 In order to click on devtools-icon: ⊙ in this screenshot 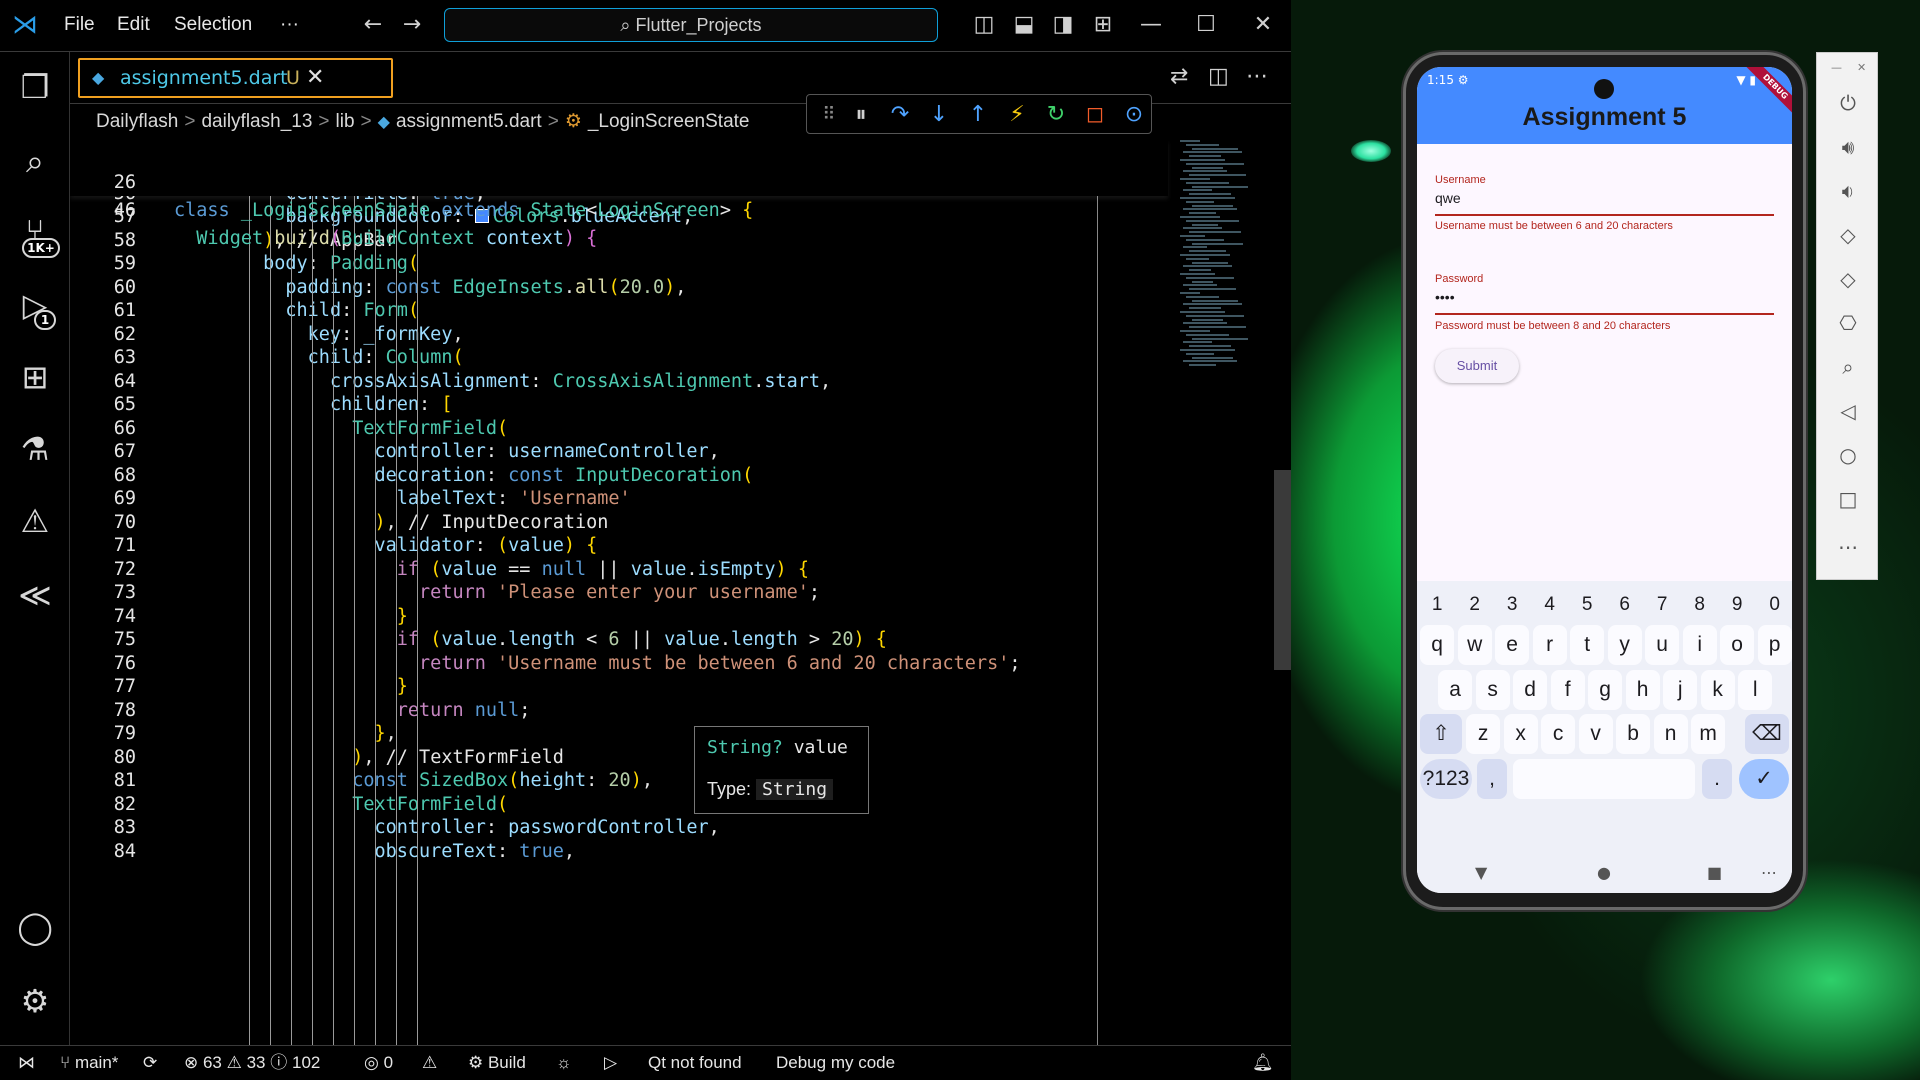, I will do `click(1134, 115)`.